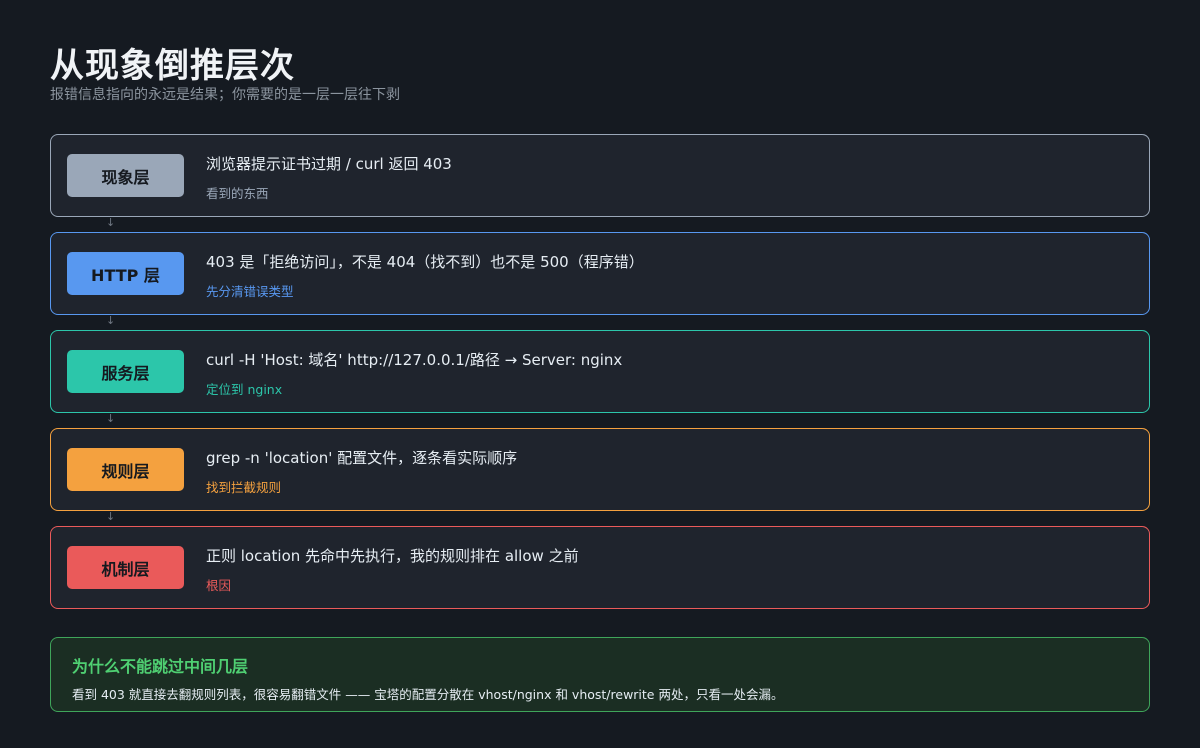 The width and height of the screenshot is (1200, 748). I want to click on layer-main-text: grep -n 'location' 配置文件，逐条看实际顺序, so click(362, 458).